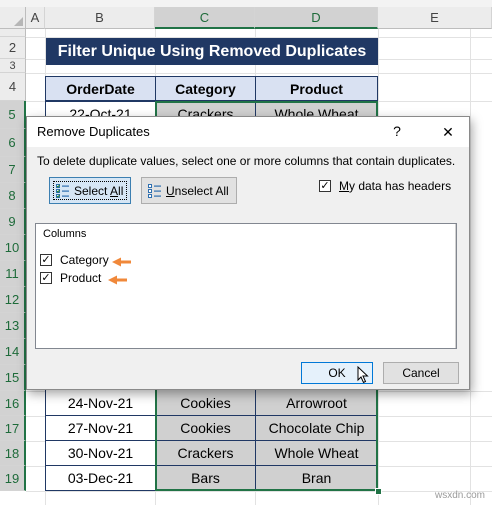  I want to click on cell-orderdate: 27-Nov-21, so click(100, 428).